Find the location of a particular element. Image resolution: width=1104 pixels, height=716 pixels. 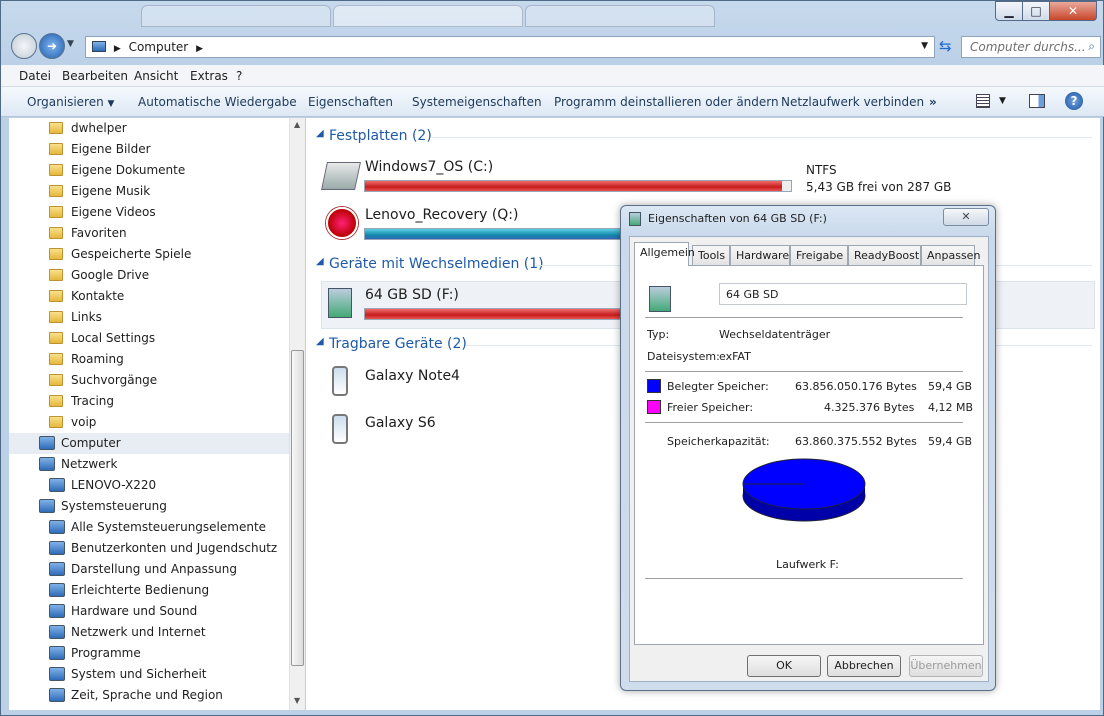

nav-folder-item: Eigene Dokumente is located at coordinates (149, 170).